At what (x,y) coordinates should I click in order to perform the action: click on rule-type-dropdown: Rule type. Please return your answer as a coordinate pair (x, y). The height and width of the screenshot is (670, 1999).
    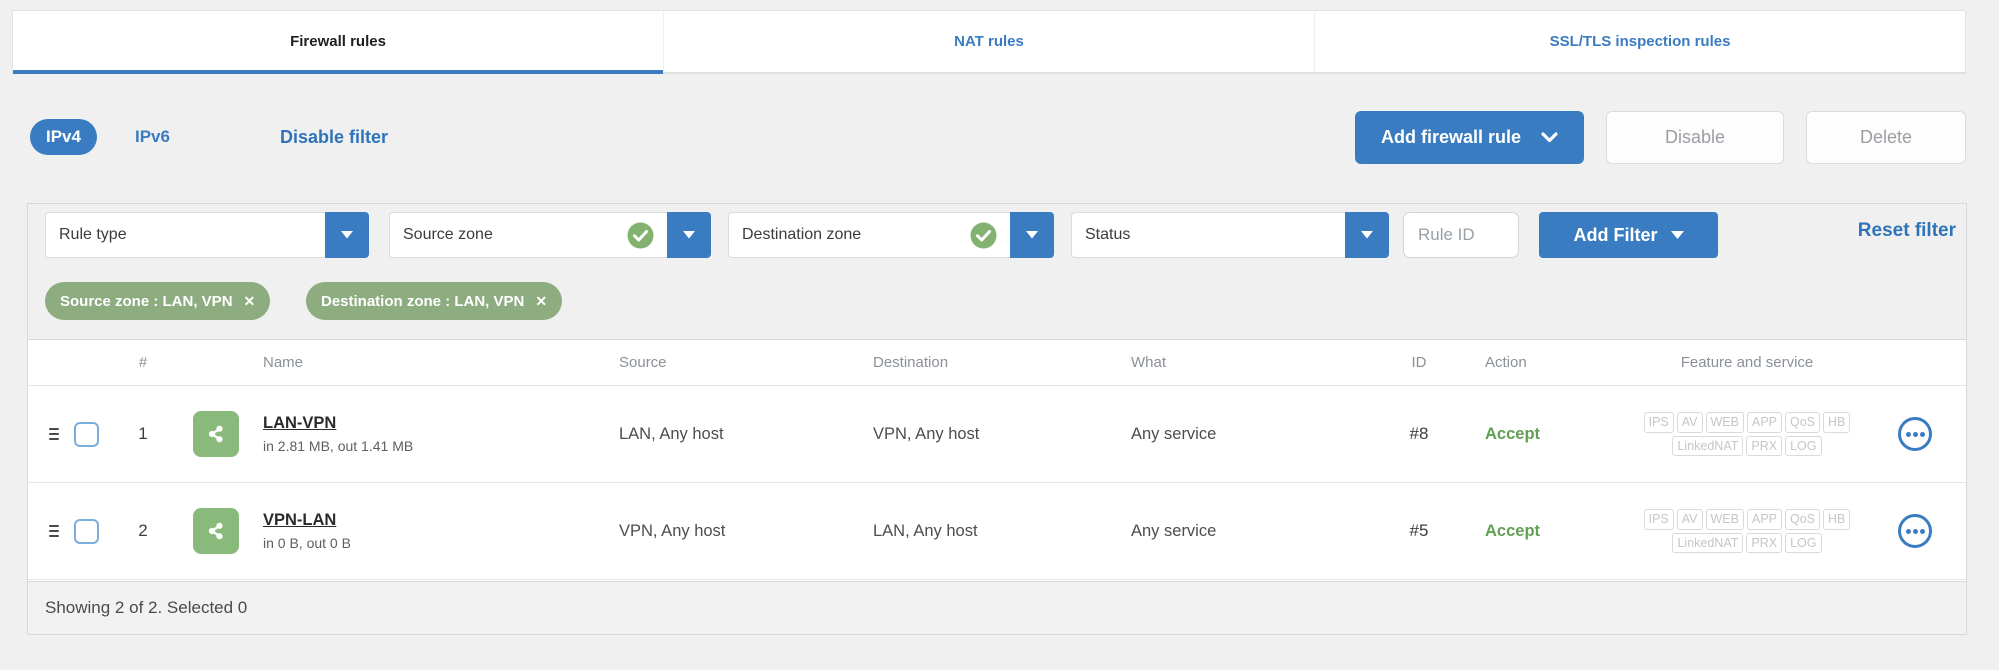
    Looking at the image, I should click on (207, 235).